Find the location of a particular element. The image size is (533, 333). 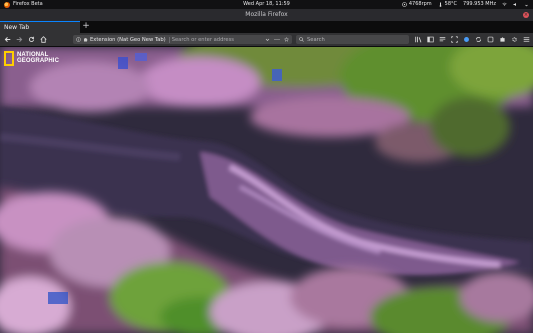

bookmark-star-icon is located at coordinates (286, 39).